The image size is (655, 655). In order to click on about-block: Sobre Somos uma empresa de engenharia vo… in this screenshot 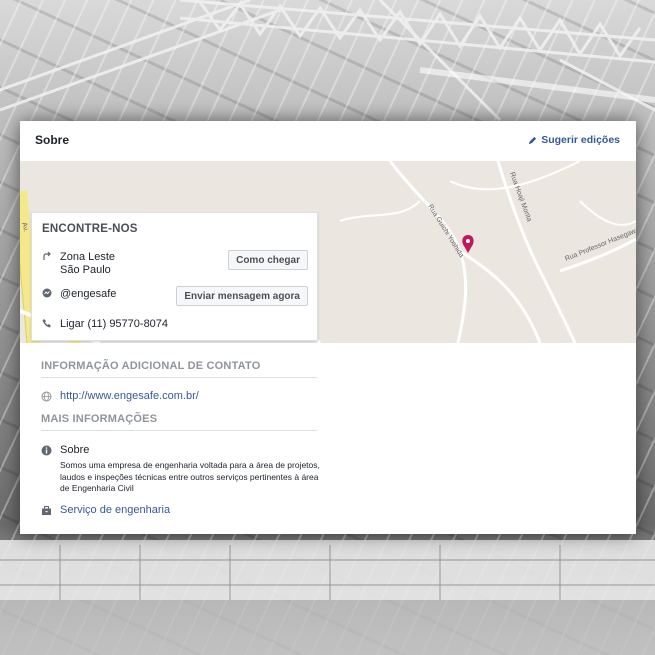, I will do `click(190, 469)`.